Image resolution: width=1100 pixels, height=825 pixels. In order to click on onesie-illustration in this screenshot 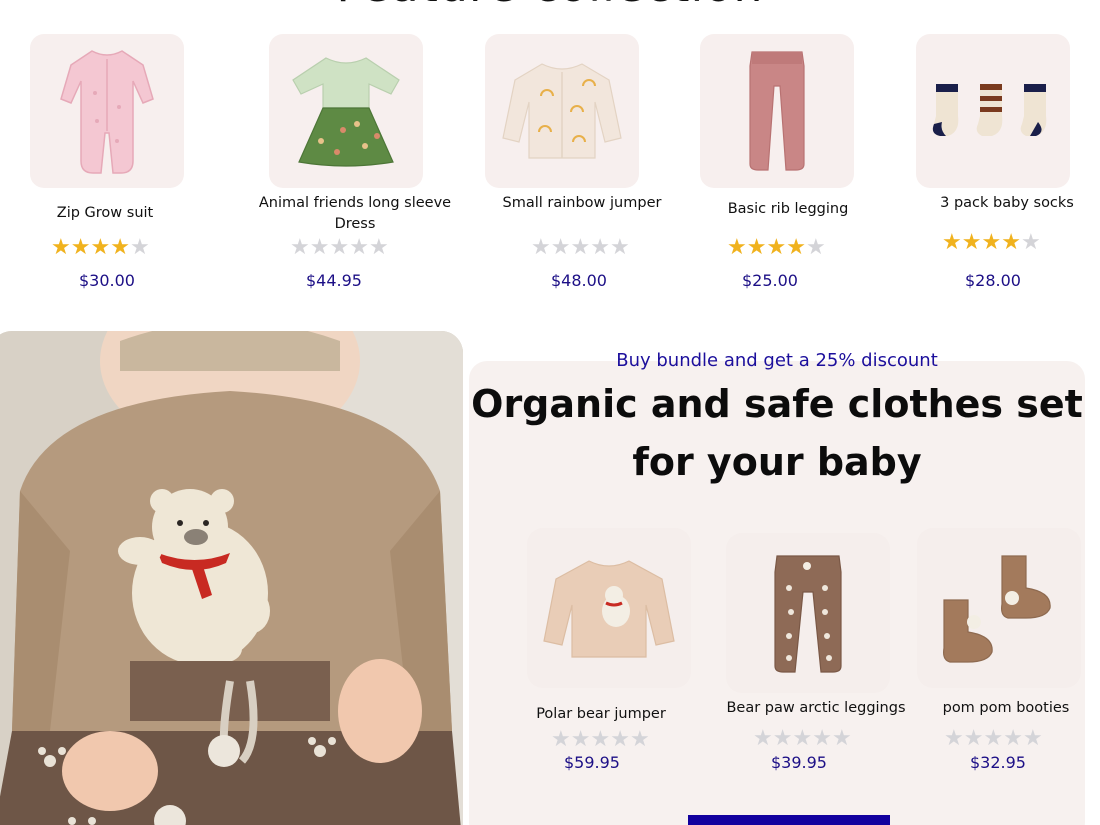, I will do `click(107, 112)`.